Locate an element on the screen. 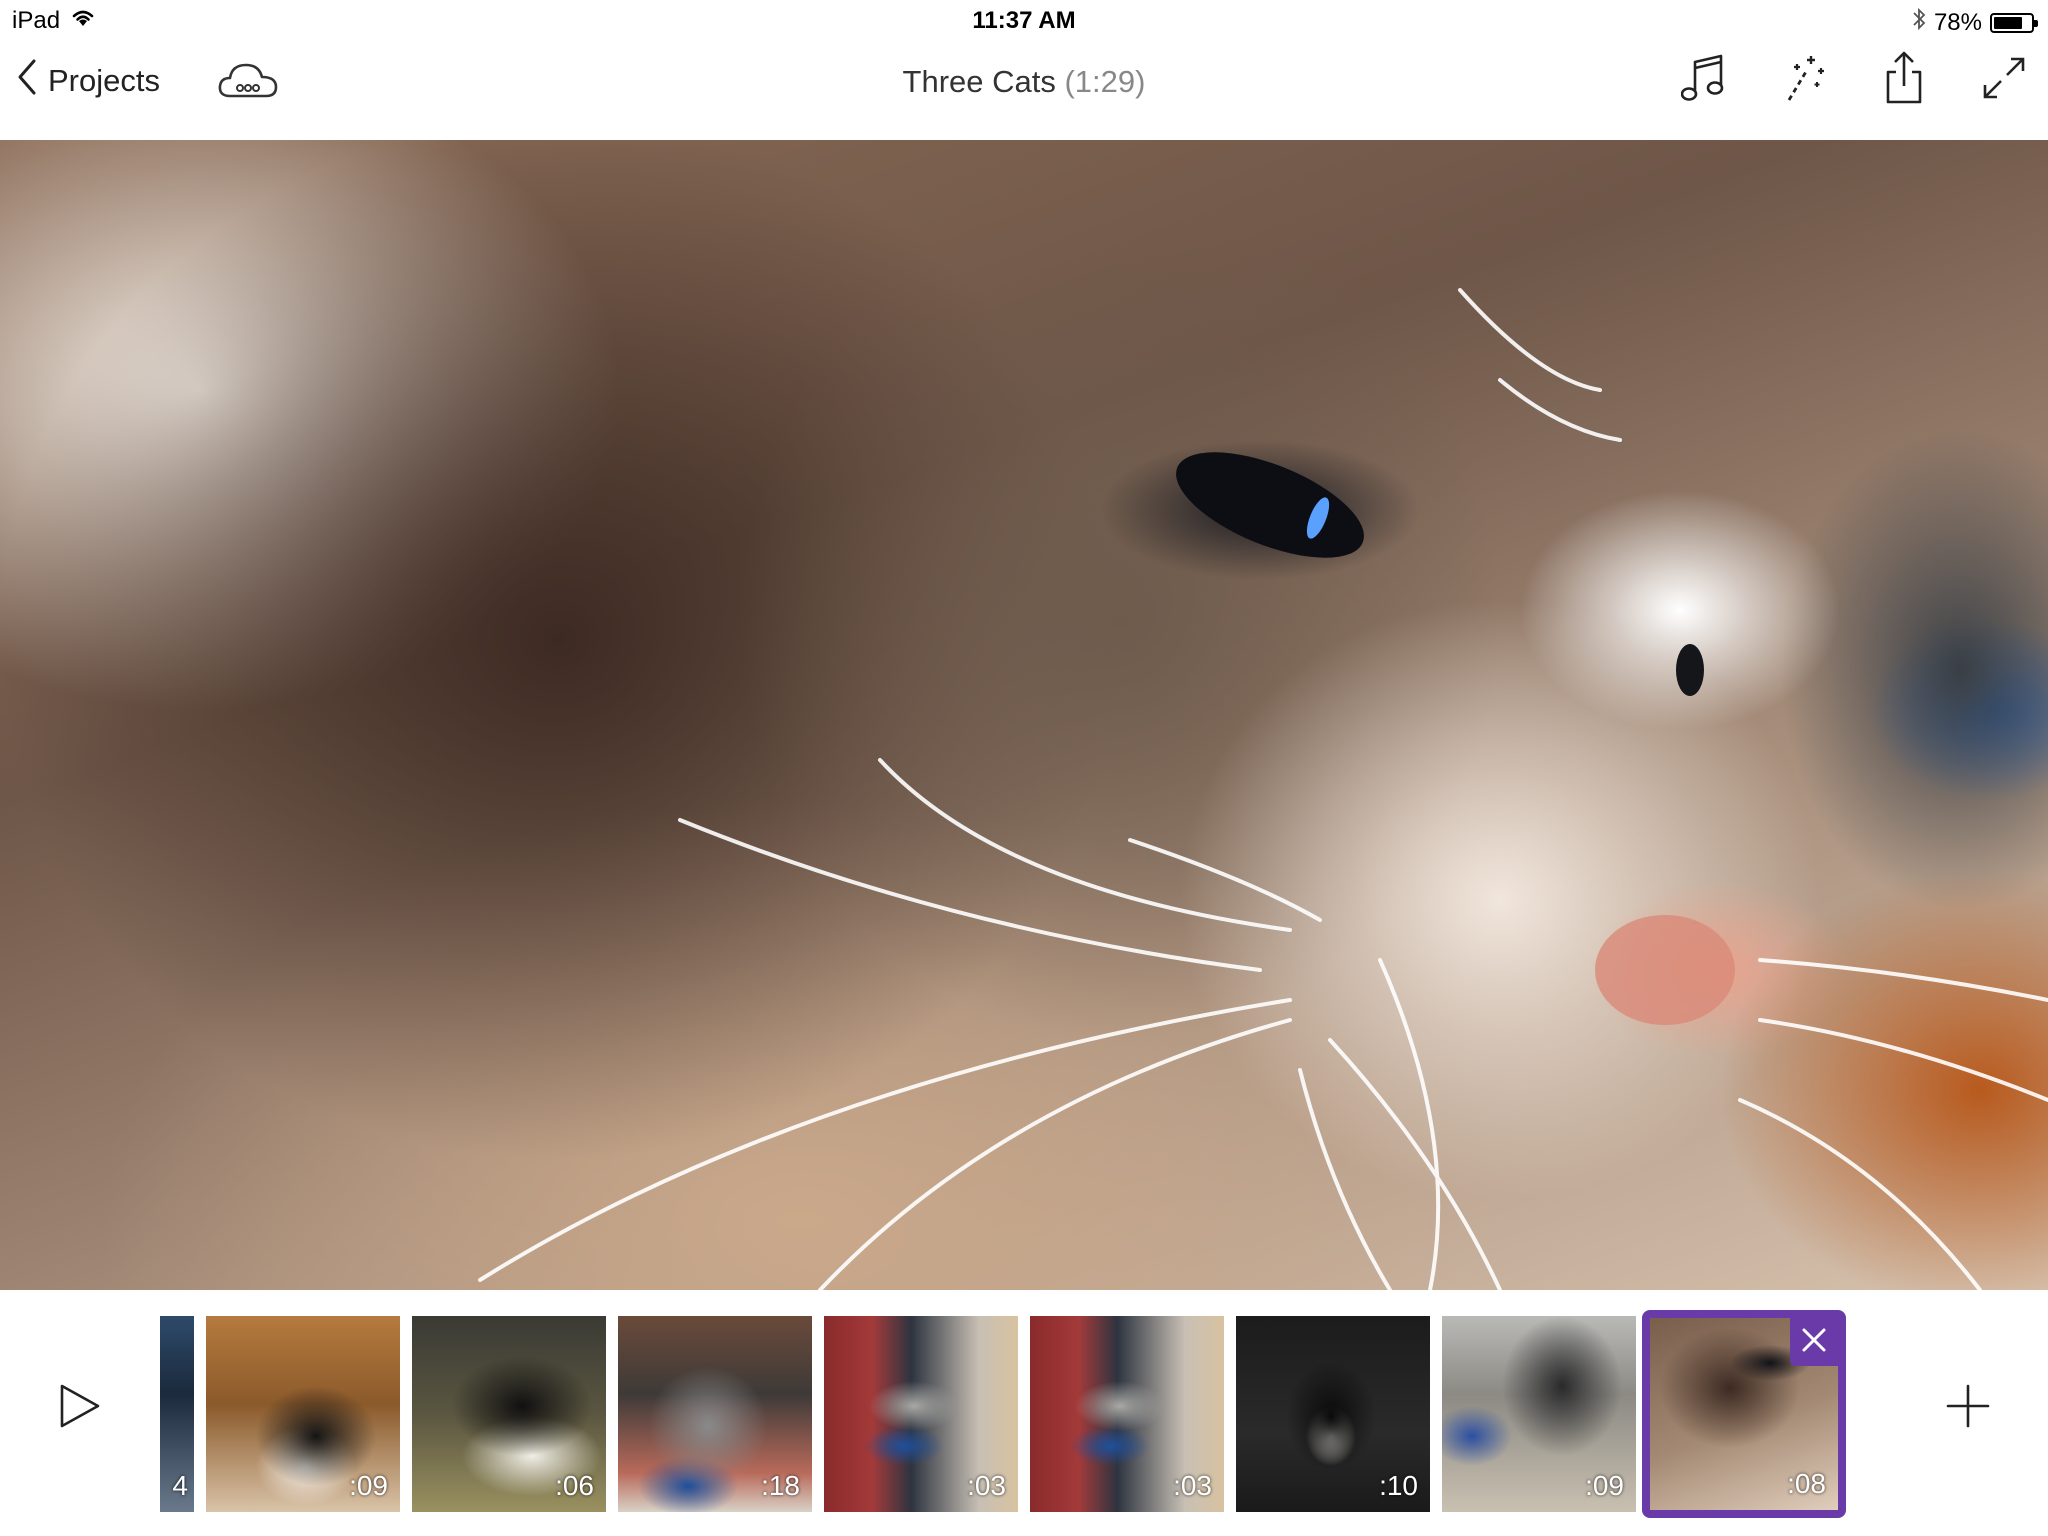 The width and height of the screenshot is (2048, 1536). theme-button is located at coordinates (1804, 80).